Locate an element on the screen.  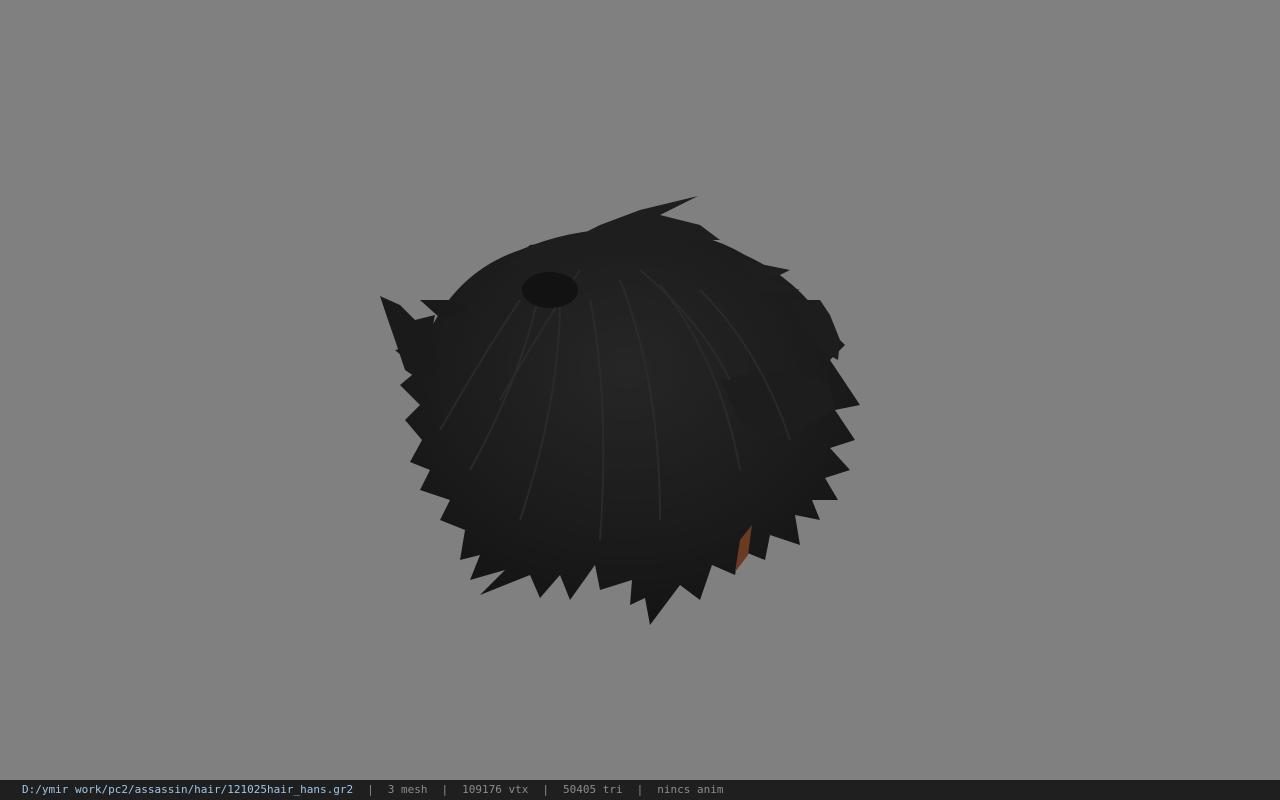
animation-status-label: nincs anim is located at coordinates (690, 789).